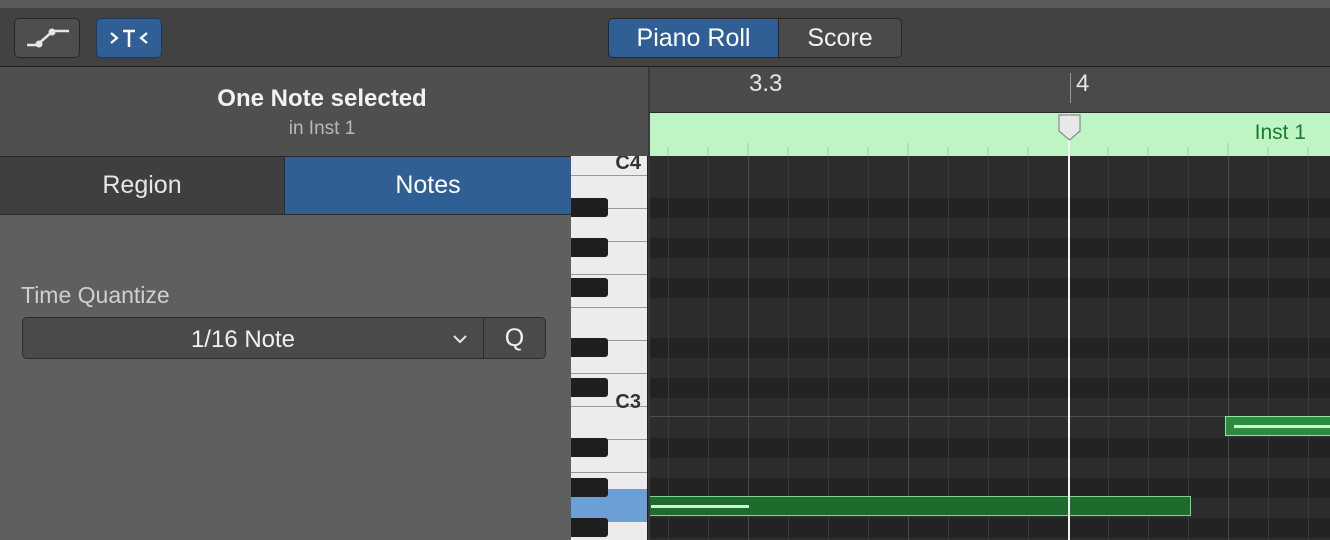 The image size is (1330, 540). I want to click on white-key, so click(609, 324).